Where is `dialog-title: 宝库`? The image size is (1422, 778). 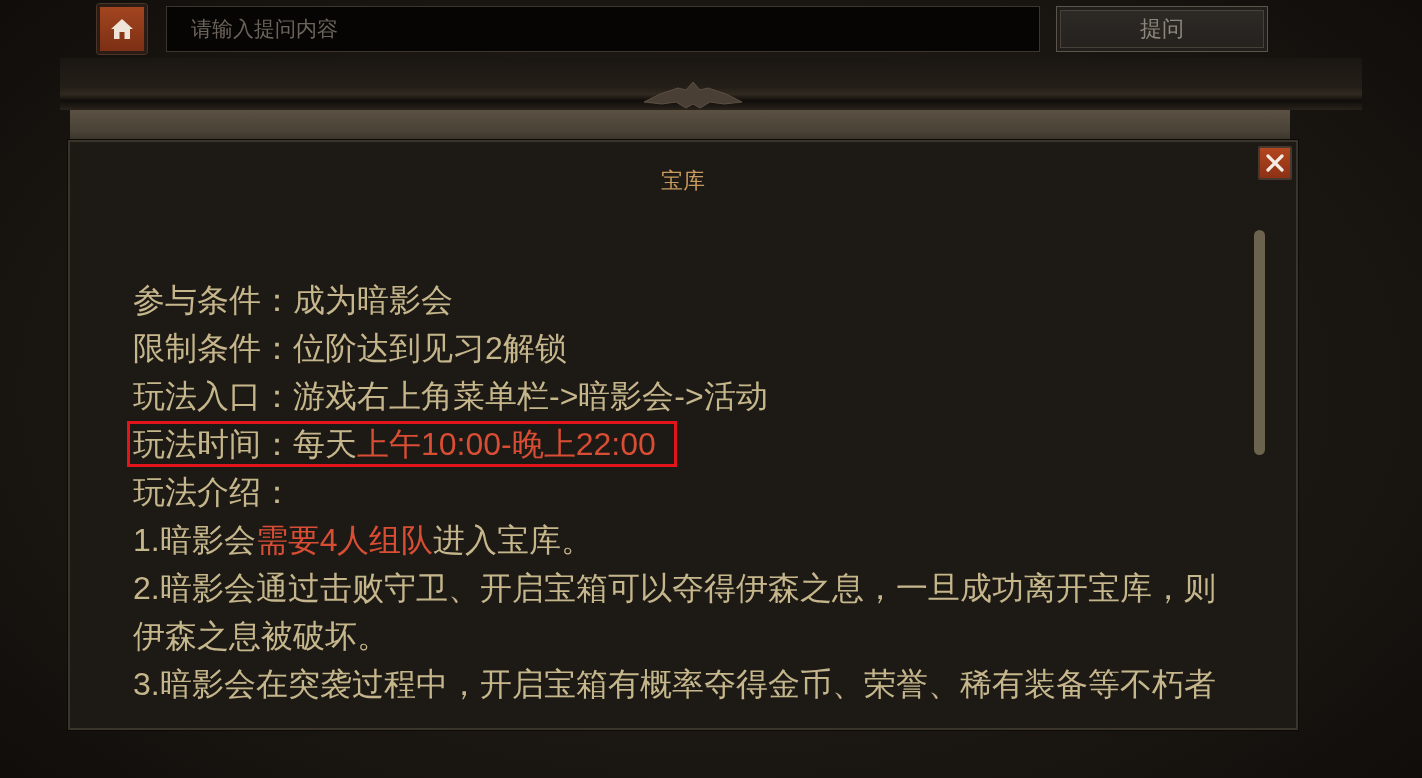
dialog-title: 宝库 is located at coordinates (683, 181).